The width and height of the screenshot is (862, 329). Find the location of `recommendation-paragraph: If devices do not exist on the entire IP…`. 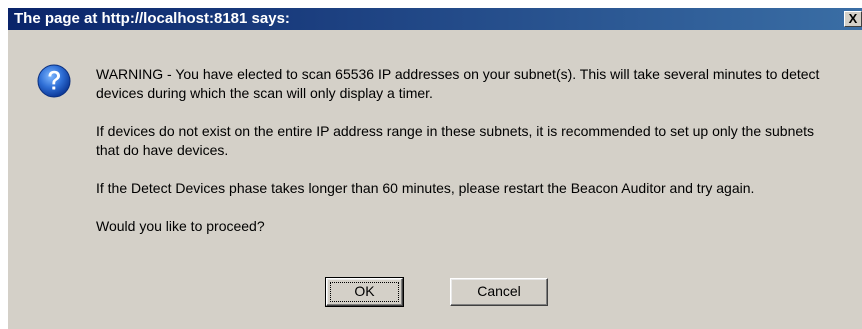

recommendation-paragraph: If devices do not exist on the entire IP… is located at coordinates (455, 140).